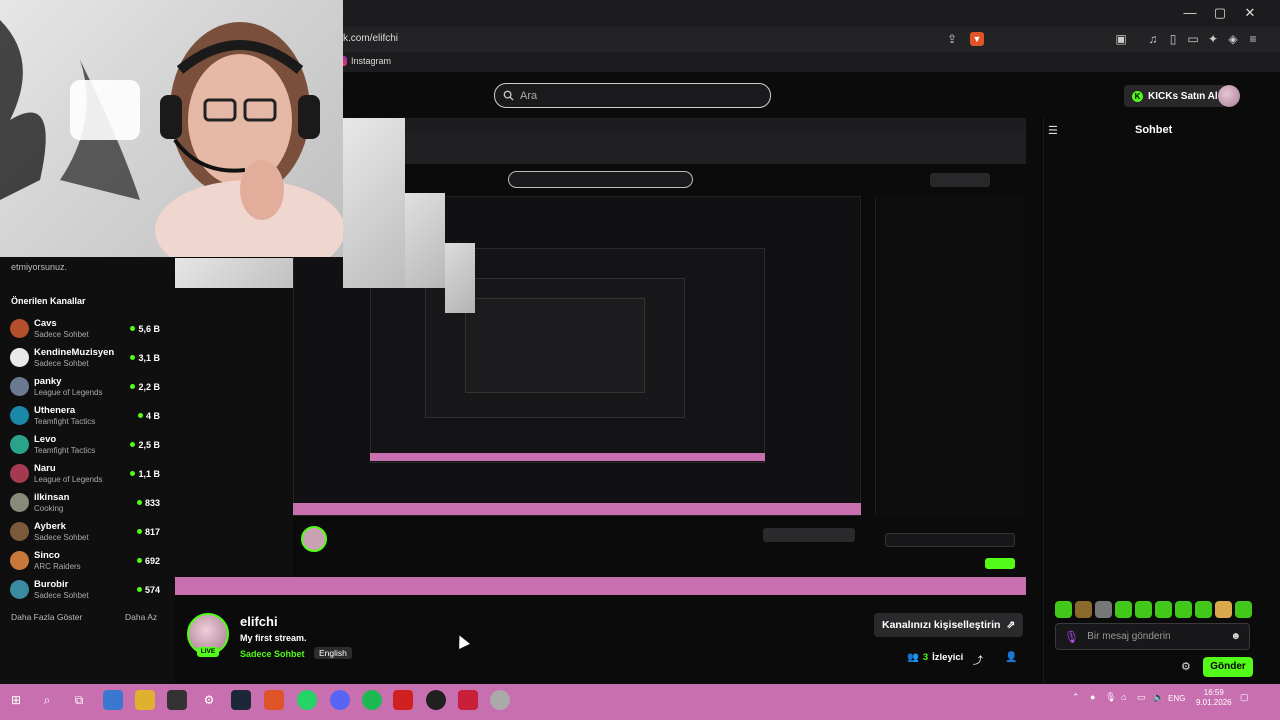  What do you see at coordinates (177, 700) in the screenshot?
I see `terminal-icon` at bounding box center [177, 700].